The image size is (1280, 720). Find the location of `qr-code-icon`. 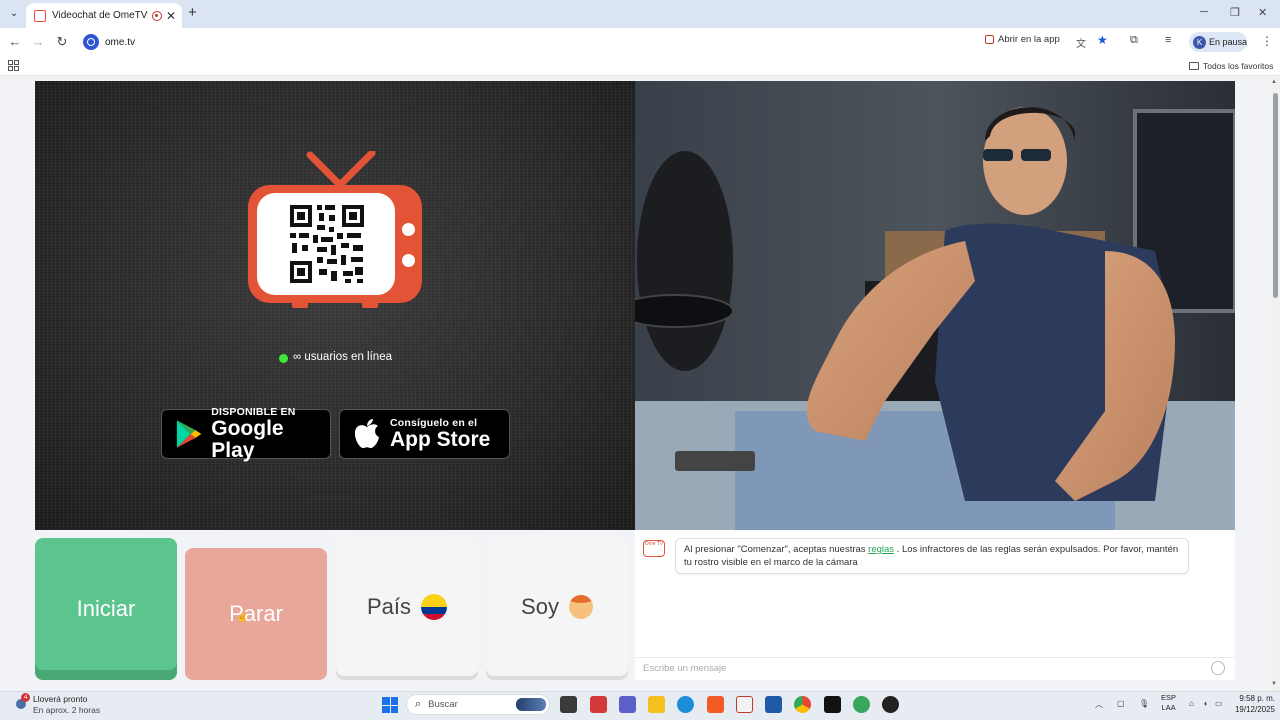

qr-code-icon is located at coordinates (327, 244).